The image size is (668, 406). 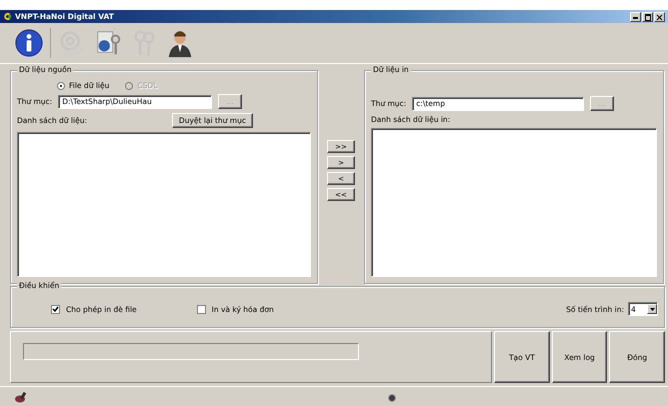 What do you see at coordinates (659, 17) in the screenshot?
I see `close-button` at bounding box center [659, 17].